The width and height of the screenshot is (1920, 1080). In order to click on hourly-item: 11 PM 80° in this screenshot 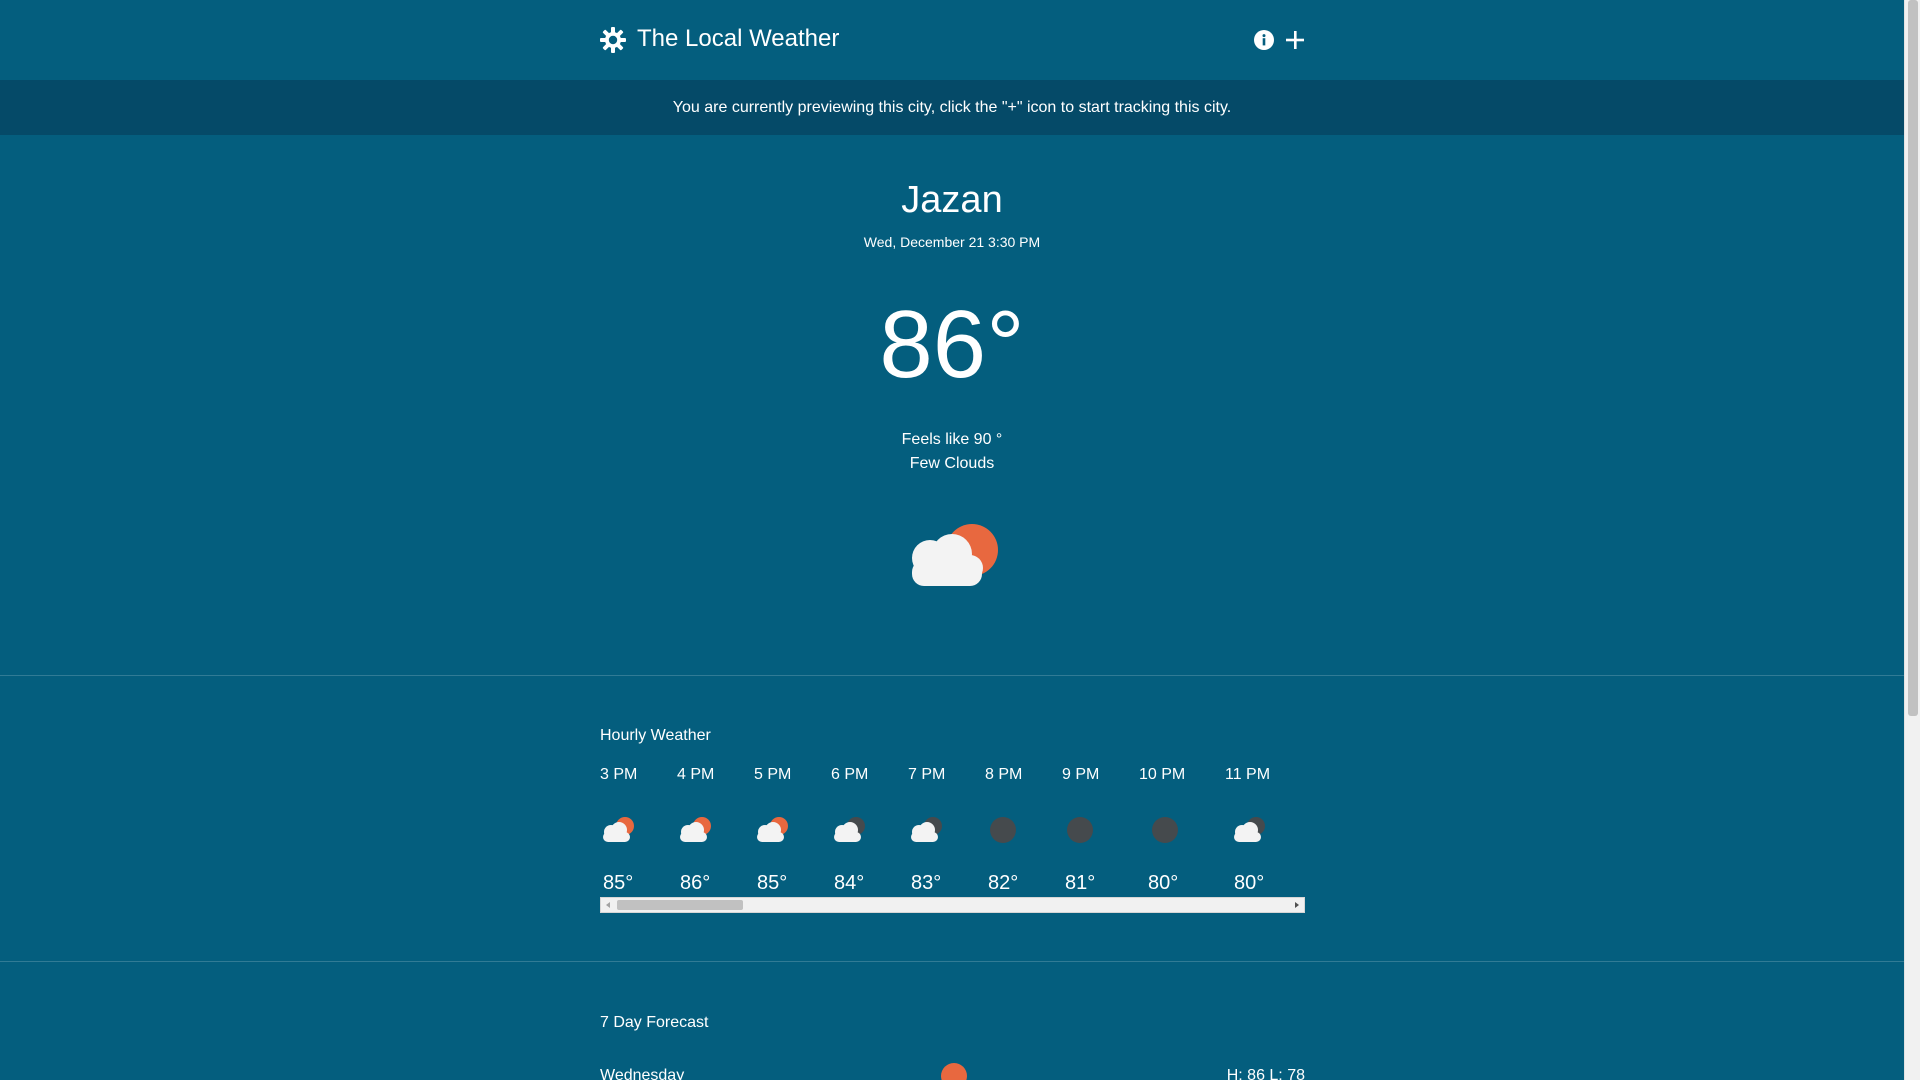, I will do `click(1260, 832)`.